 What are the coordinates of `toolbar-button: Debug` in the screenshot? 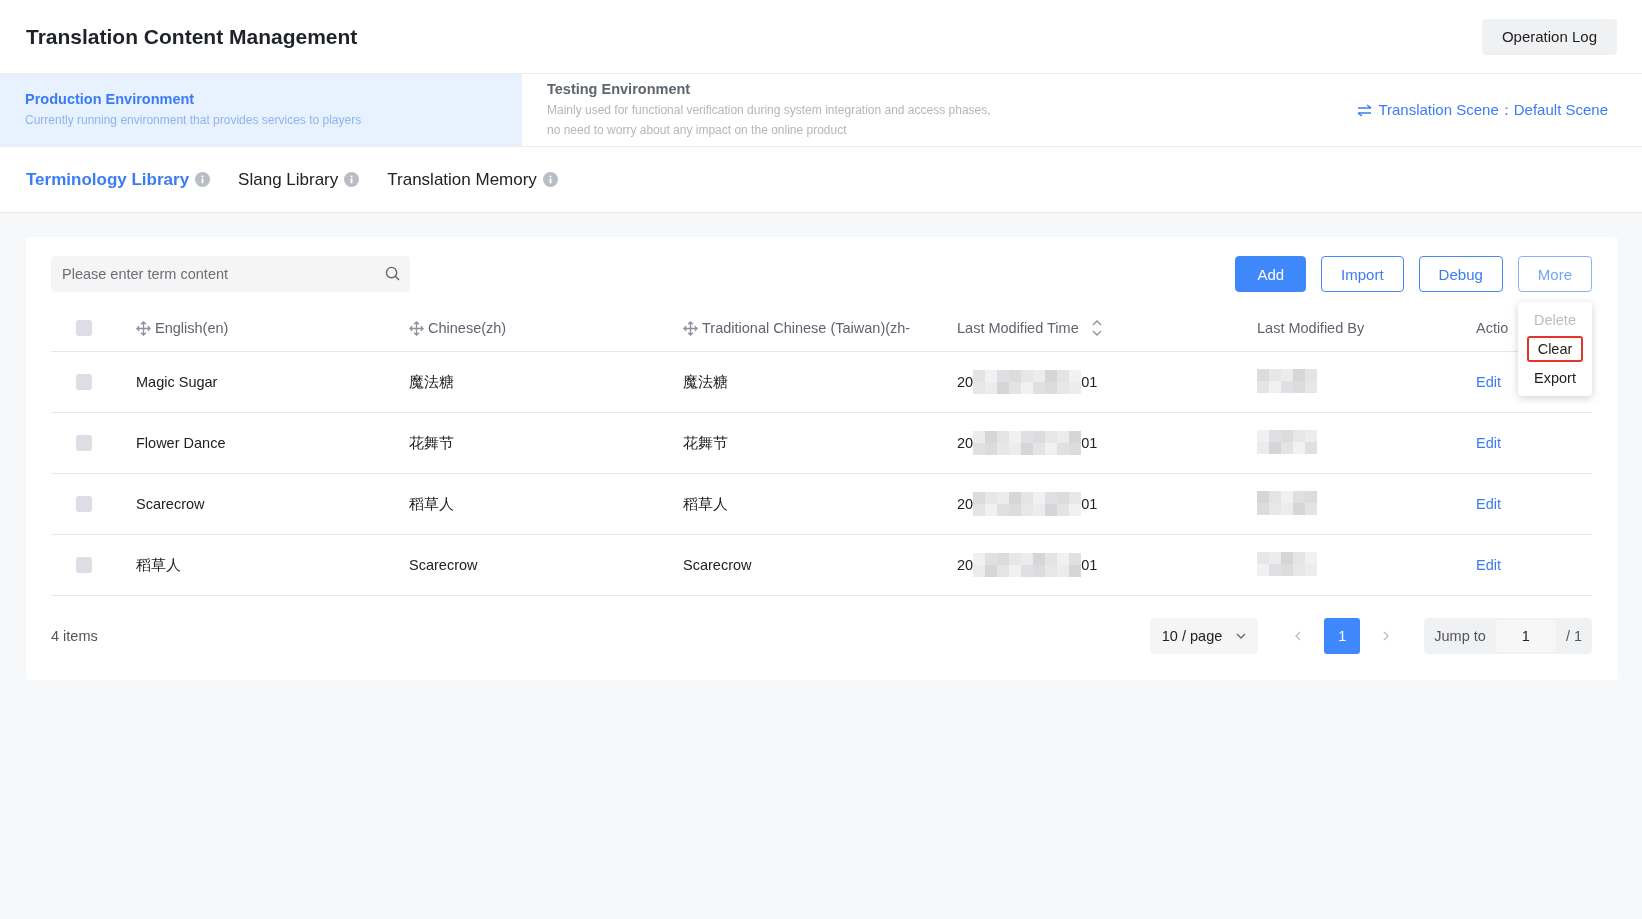 It's located at (1460, 274).